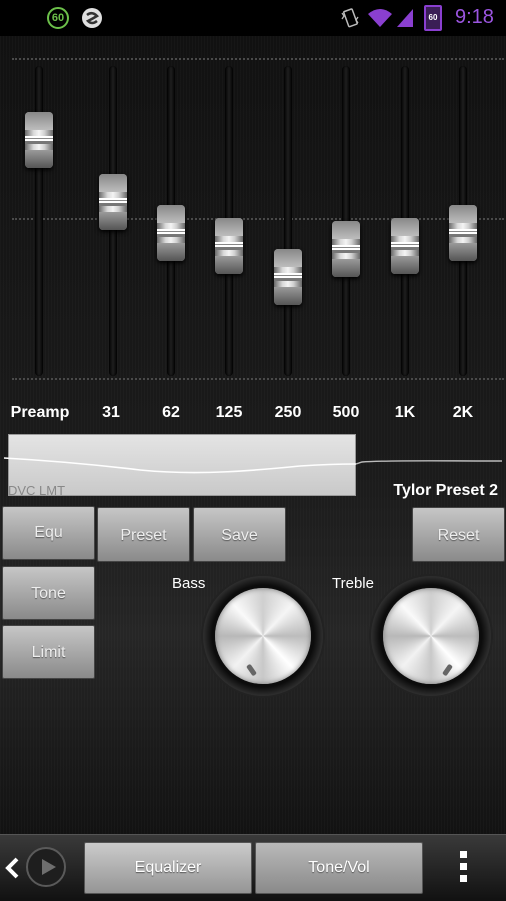  Describe the element at coordinates (40, 412) in the screenshot. I see `band-label-preamp: Preamp` at that location.